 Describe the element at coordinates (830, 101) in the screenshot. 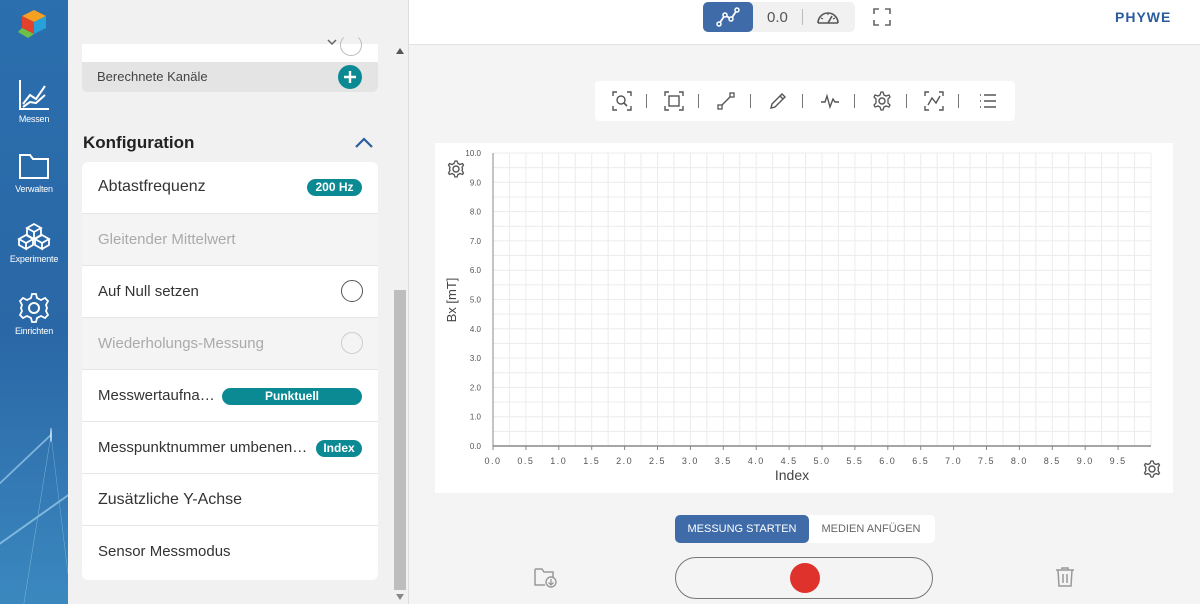

I see `signal-icon` at that location.